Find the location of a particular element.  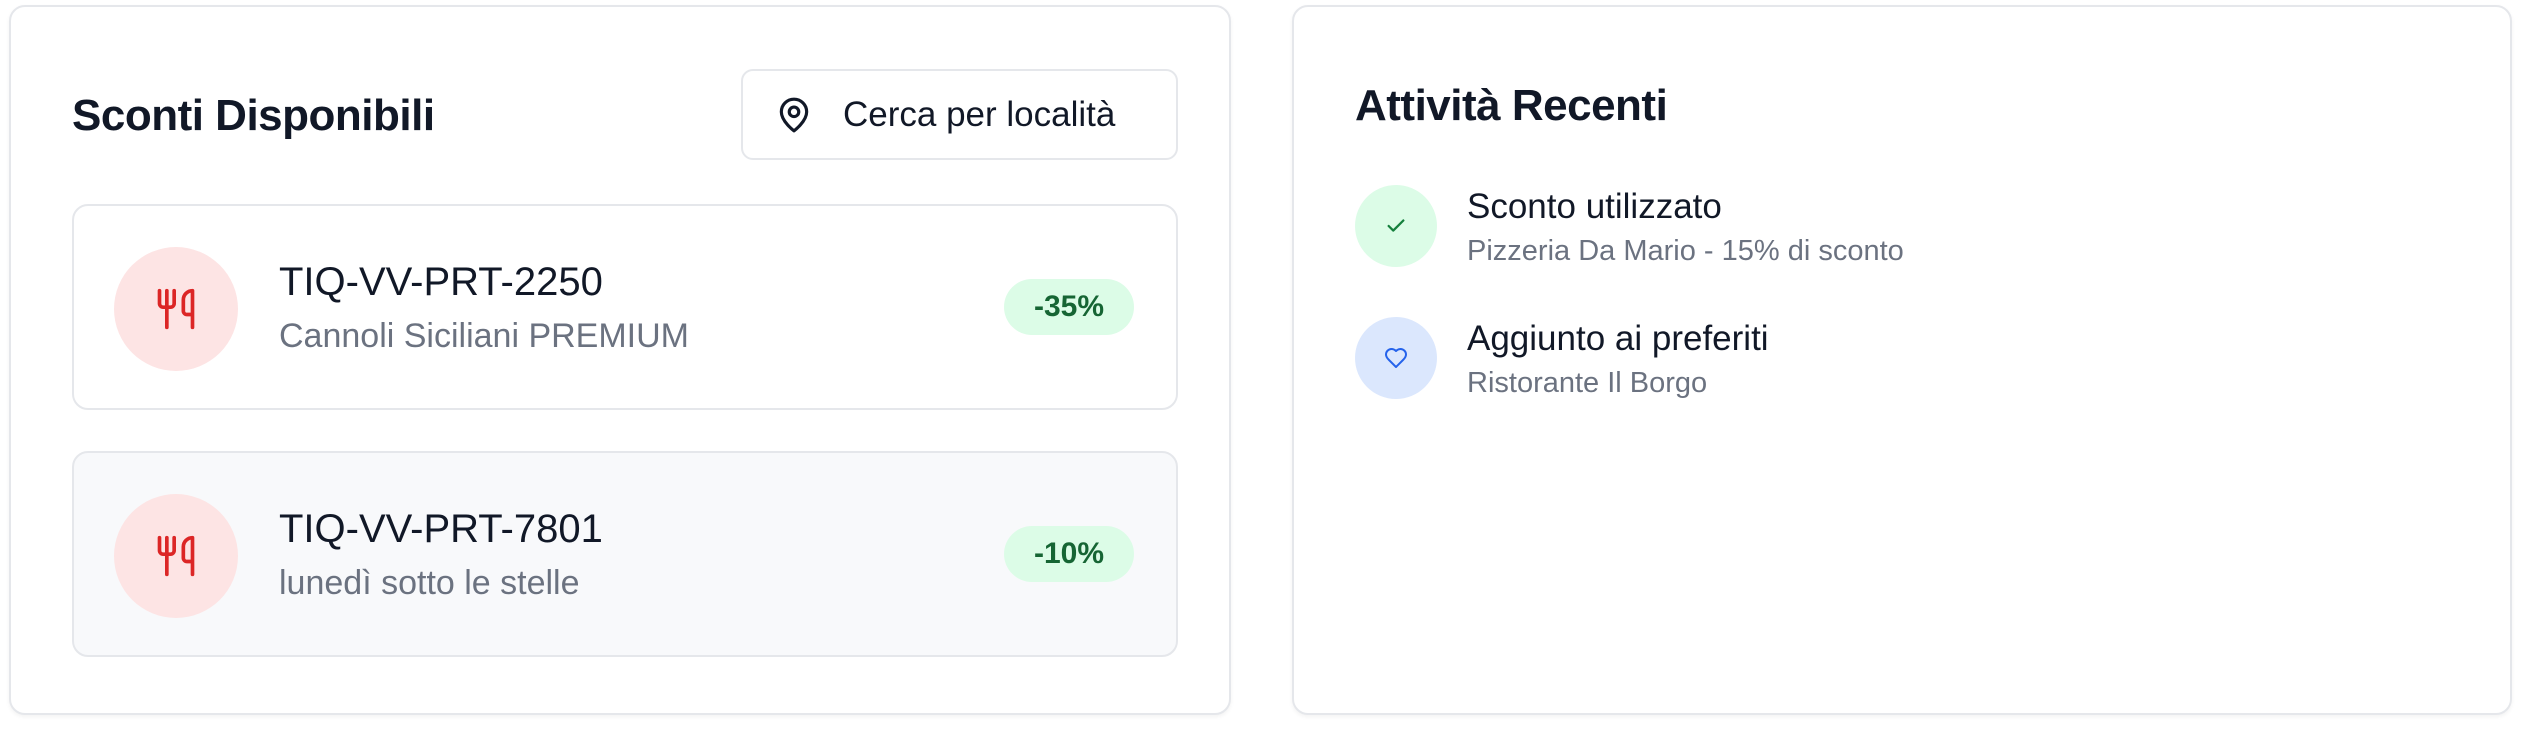

search-location-button: Cerca per località is located at coordinates (959, 114).